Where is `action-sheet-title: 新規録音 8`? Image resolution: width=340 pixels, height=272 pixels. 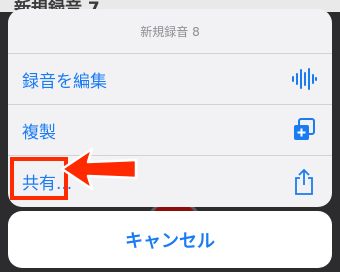 action-sheet-title: 新規録音 8 is located at coordinates (170, 31).